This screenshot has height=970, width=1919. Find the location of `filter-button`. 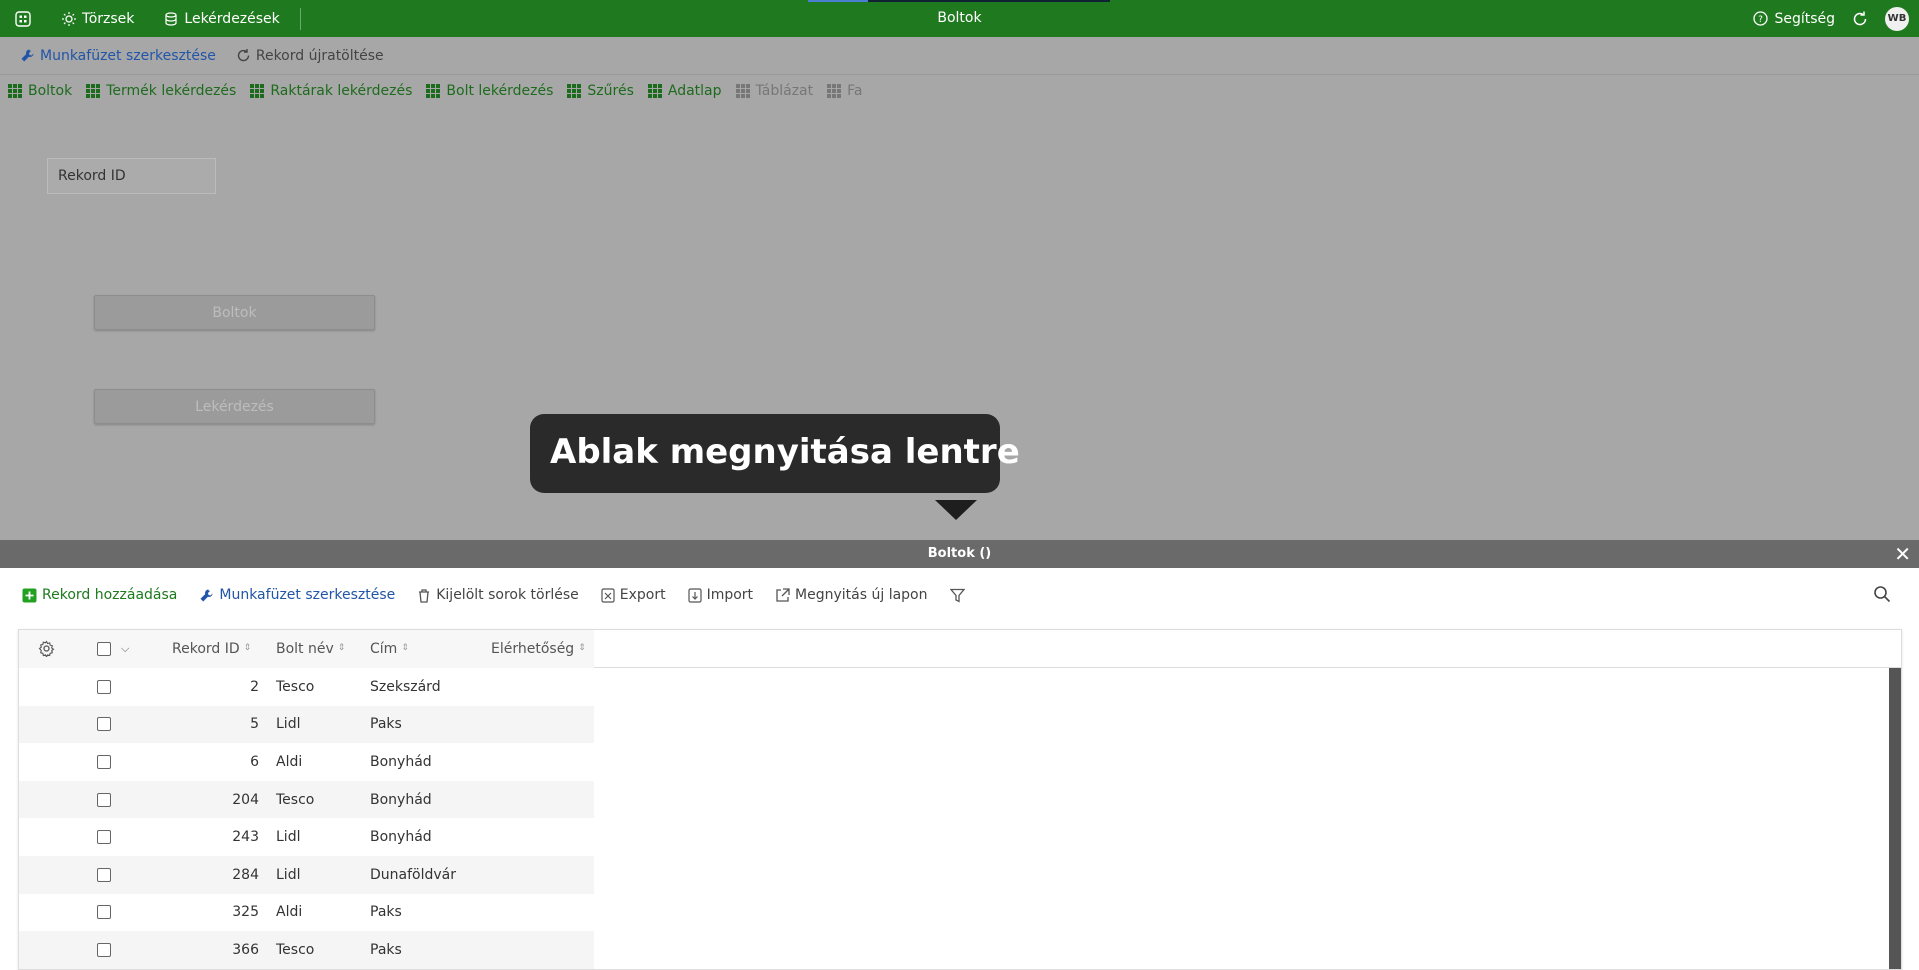

filter-button is located at coordinates (957, 595).